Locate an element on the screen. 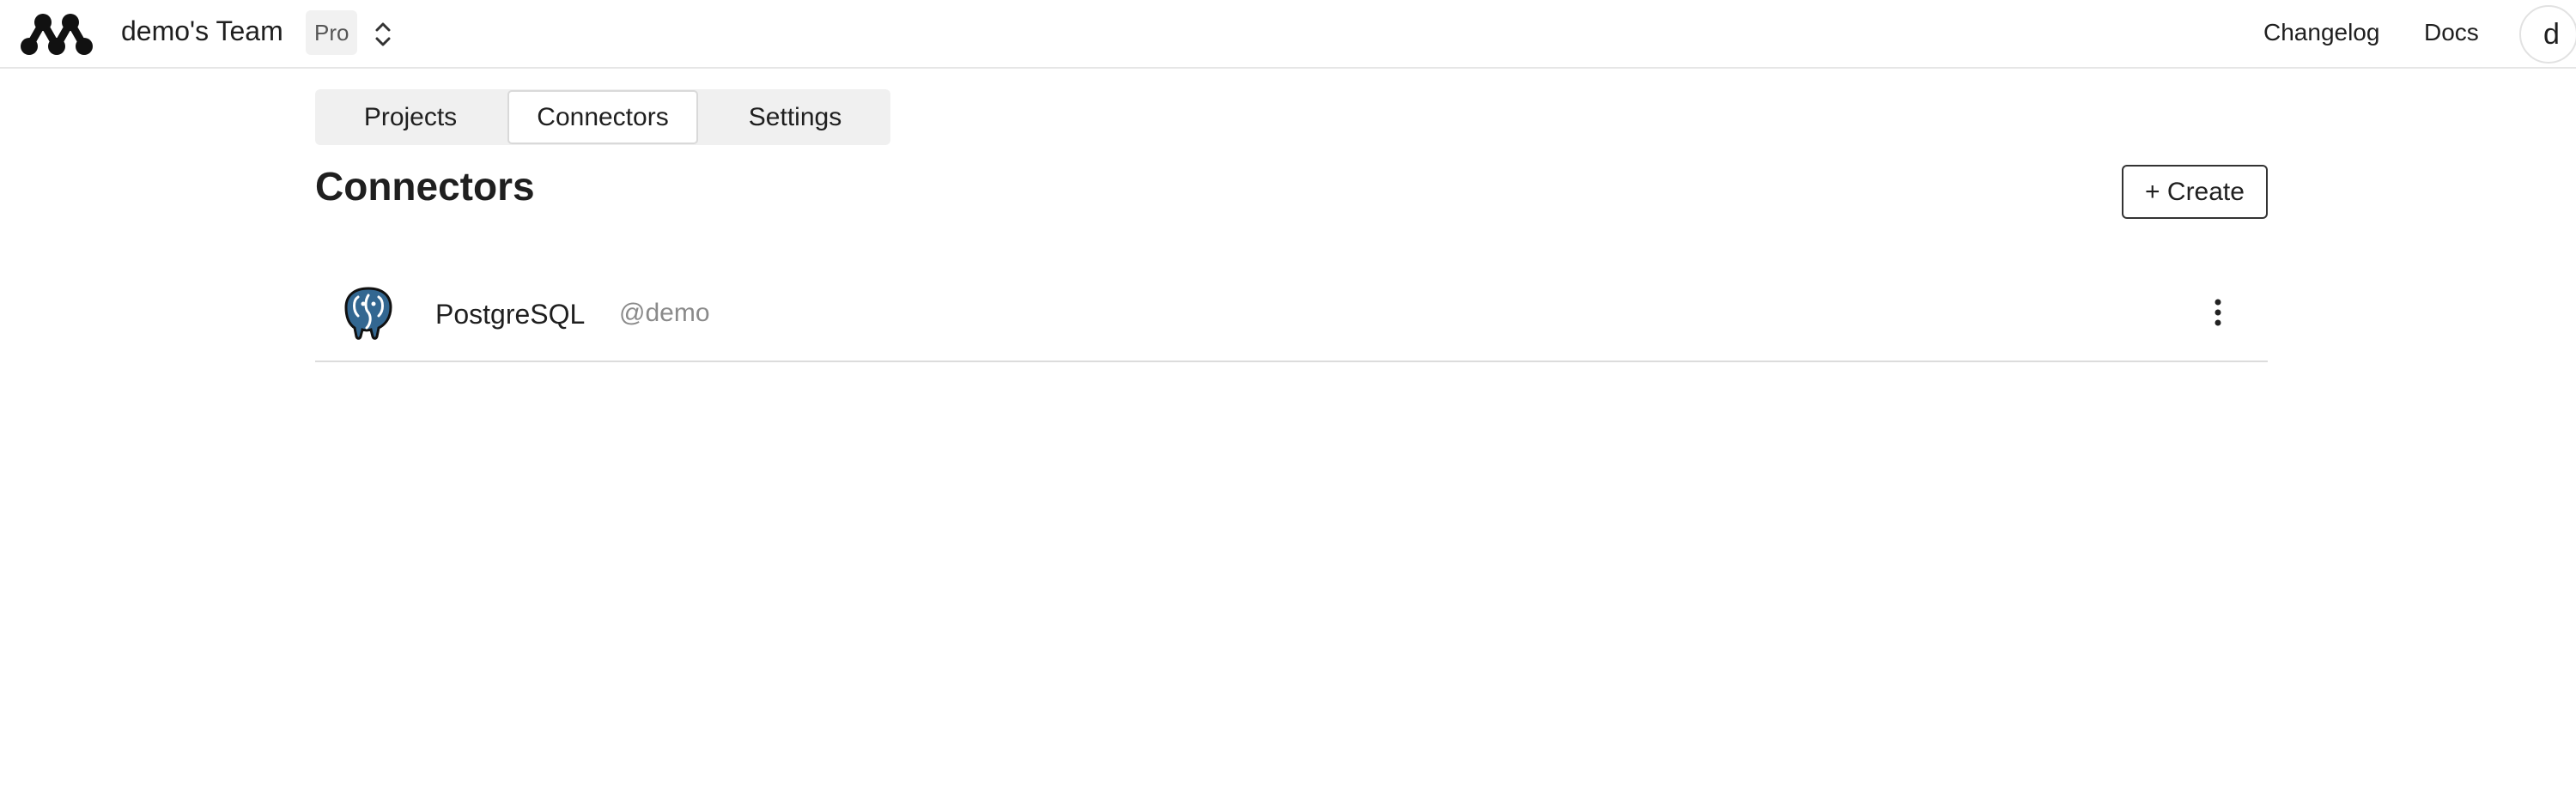  top-navbar: demo's Team Pro Changelog Docs d is located at coordinates (1288, 34).